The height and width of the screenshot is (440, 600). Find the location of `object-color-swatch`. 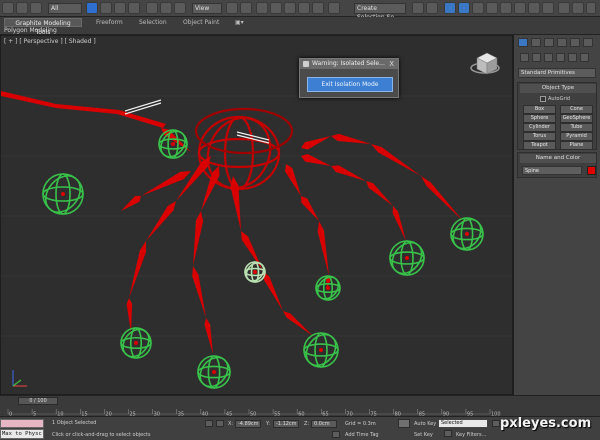

object-color-swatch is located at coordinates (591, 170).